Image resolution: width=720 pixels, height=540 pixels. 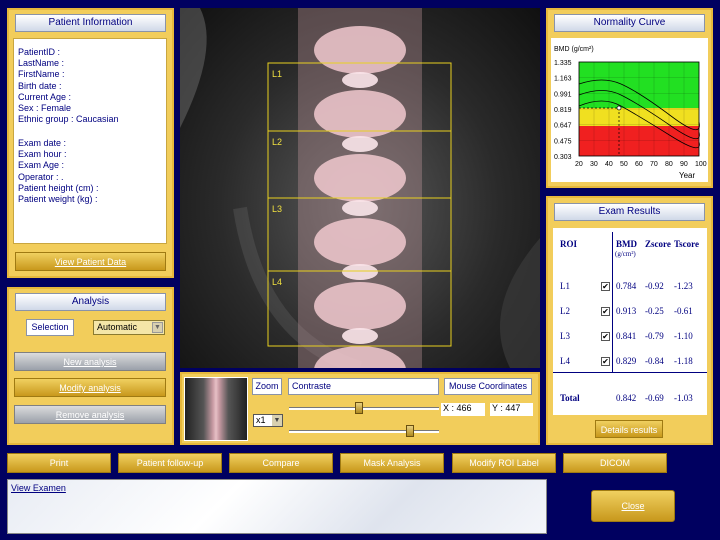 What do you see at coordinates (117, 327) in the screenshot?
I see `selection-value: Automatic` at bounding box center [117, 327].